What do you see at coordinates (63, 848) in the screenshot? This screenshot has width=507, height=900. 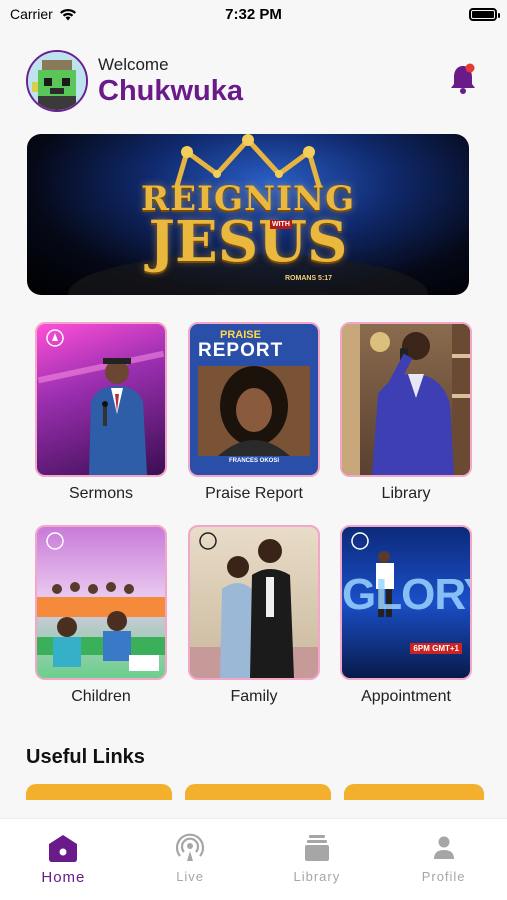 I see `home-icon` at bounding box center [63, 848].